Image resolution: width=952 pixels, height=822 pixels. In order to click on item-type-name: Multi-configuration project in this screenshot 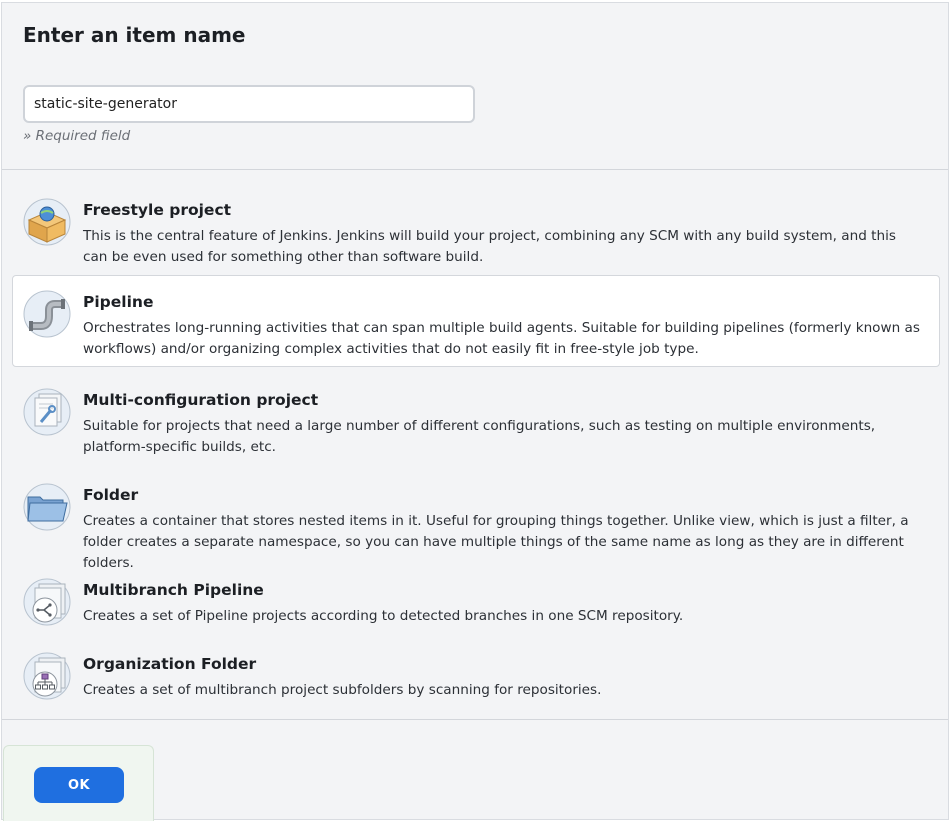, I will do `click(201, 400)`.